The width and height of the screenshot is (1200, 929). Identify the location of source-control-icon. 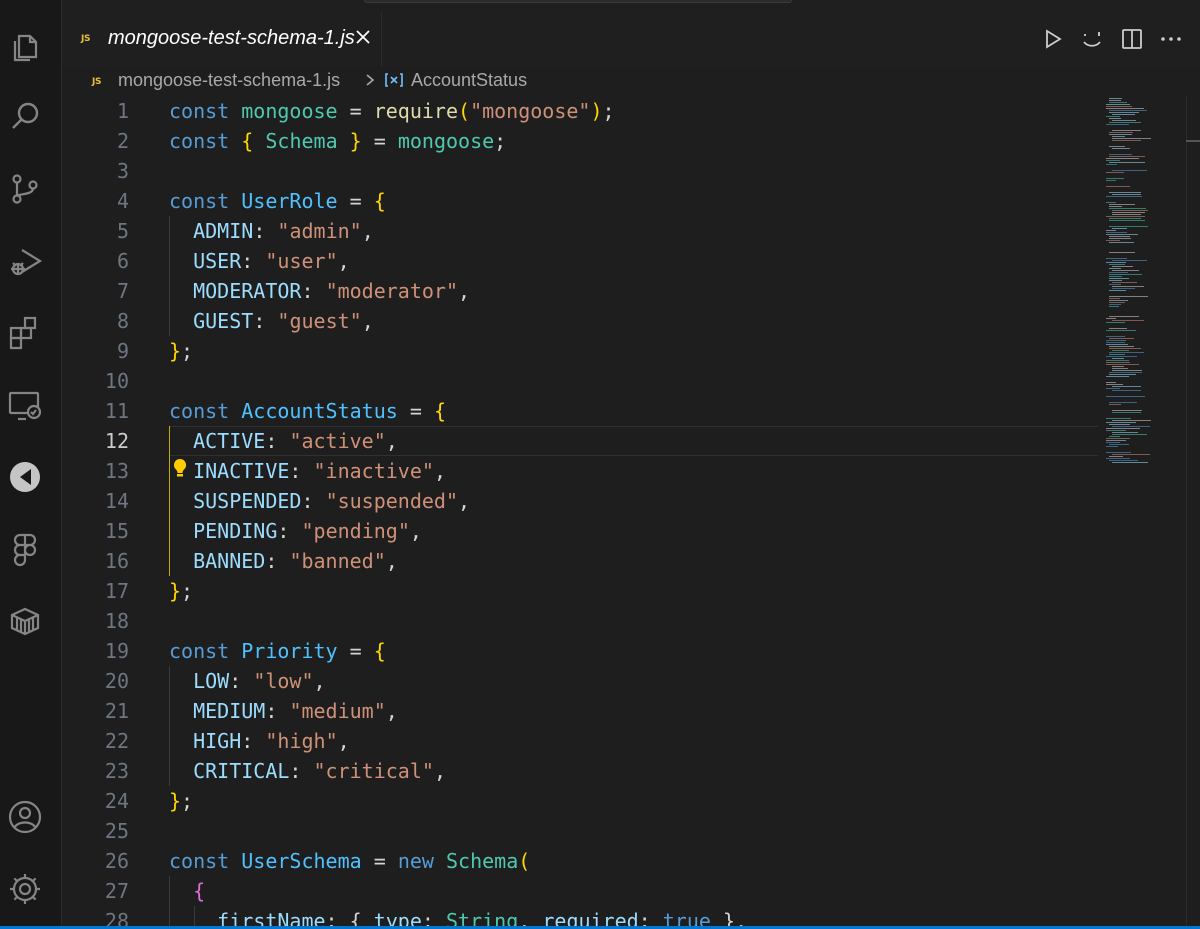
(25, 189).